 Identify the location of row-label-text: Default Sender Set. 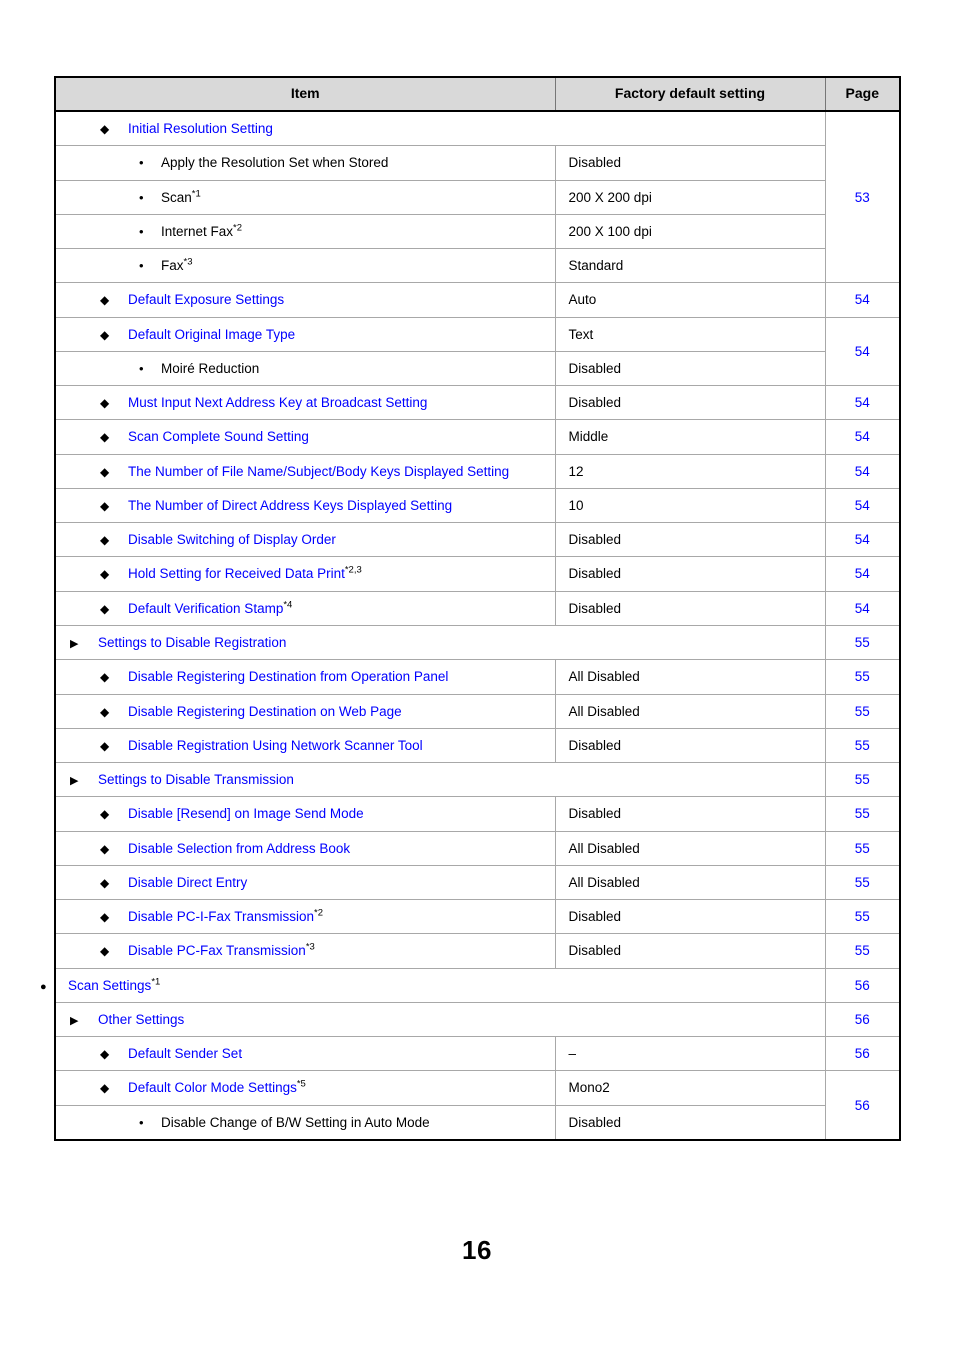
(185, 1053).